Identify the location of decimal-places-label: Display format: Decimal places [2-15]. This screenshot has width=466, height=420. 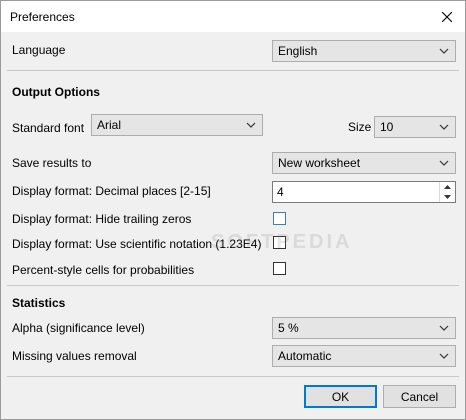
(111, 191).